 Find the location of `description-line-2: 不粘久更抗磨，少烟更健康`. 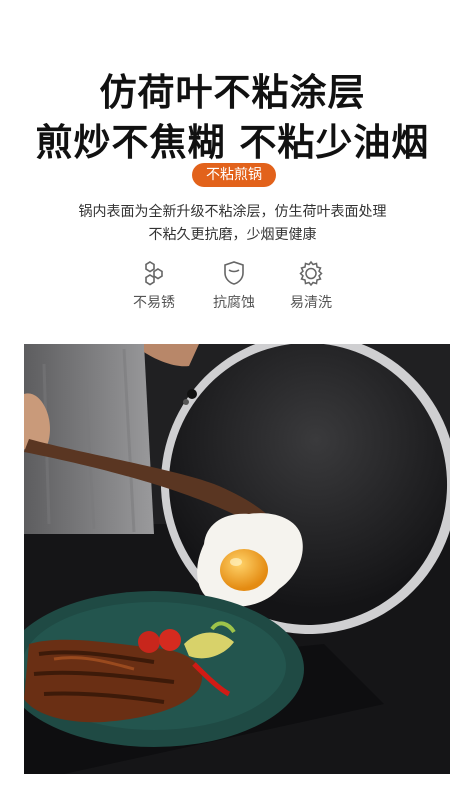

description-line-2: 不粘久更抗磨，少烟更健康 is located at coordinates (232, 235).